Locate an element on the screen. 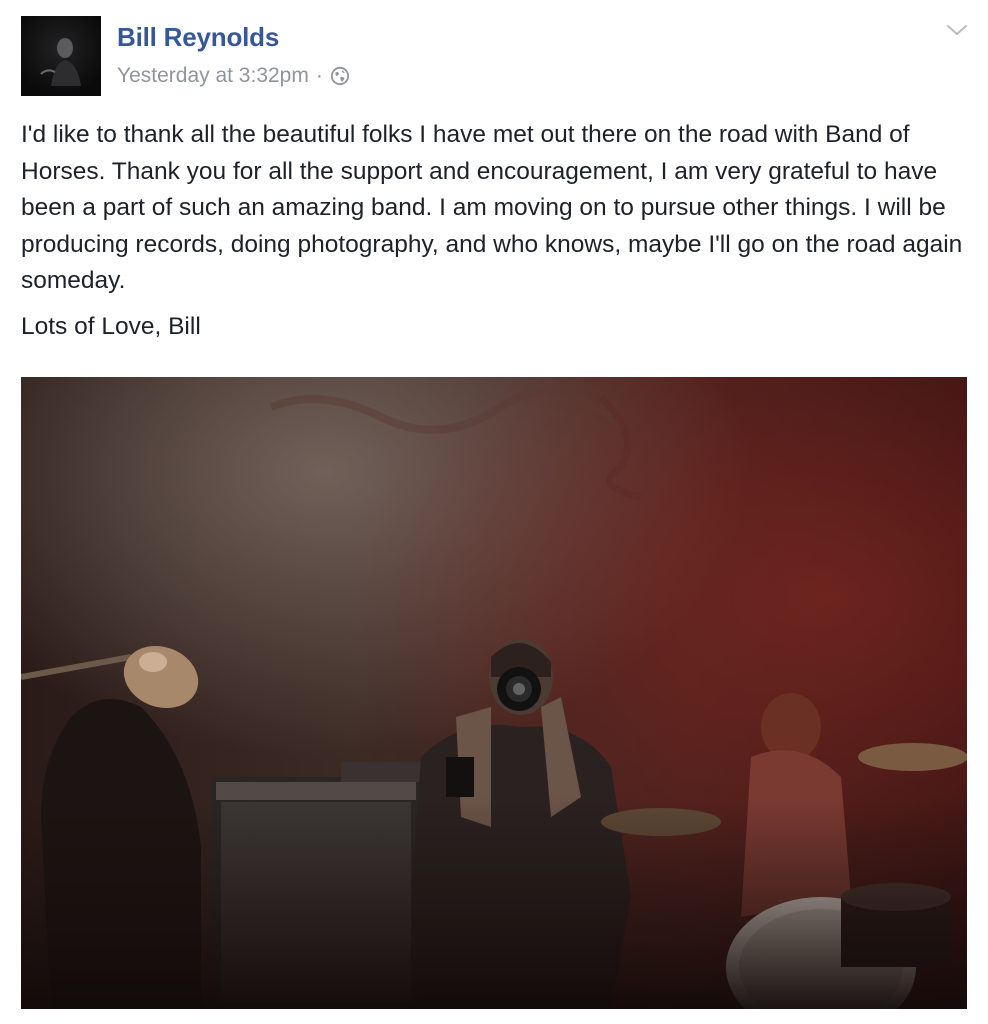 Image resolution: width=988 pixels, height=1024 pixels. author-name-link: Bill Reynolds is located at coordinates (198, 37).